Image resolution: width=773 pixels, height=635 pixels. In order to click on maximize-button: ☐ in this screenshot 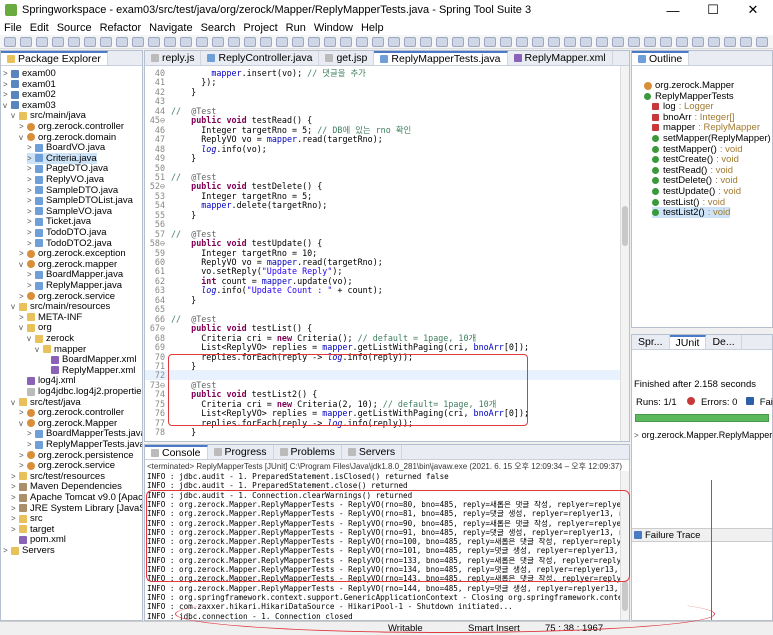, I will do `click(713, 10)`.